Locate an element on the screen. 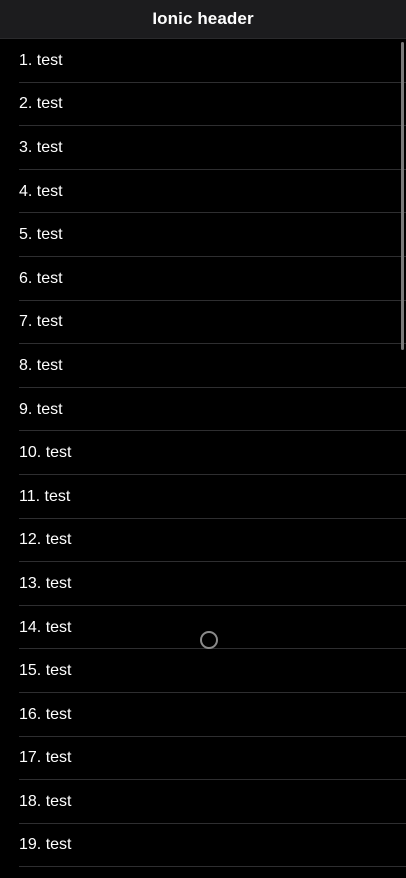 This screenshot has height=878, width=406. page-title: Ionic header is located at coordinates (203, 18).